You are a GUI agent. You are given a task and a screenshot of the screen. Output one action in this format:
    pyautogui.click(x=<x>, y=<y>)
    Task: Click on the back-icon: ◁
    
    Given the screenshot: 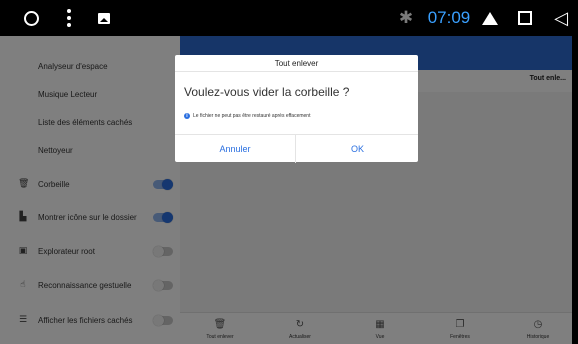 What is the action you would take?
    pyautogui.click(x=561, y=18)
    